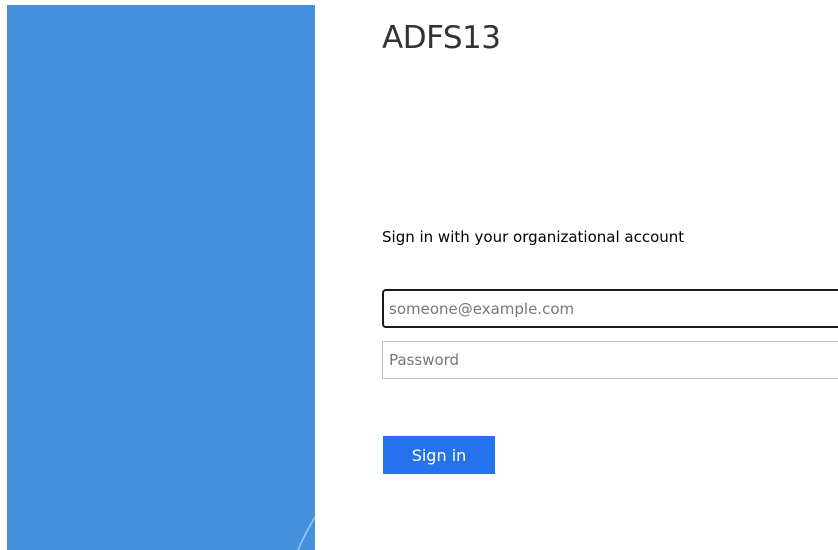  What do you see at coordinates (439, 455) in the screenshot?
I see `sign-in-button: Sign in` at bounding box center [439, 455].